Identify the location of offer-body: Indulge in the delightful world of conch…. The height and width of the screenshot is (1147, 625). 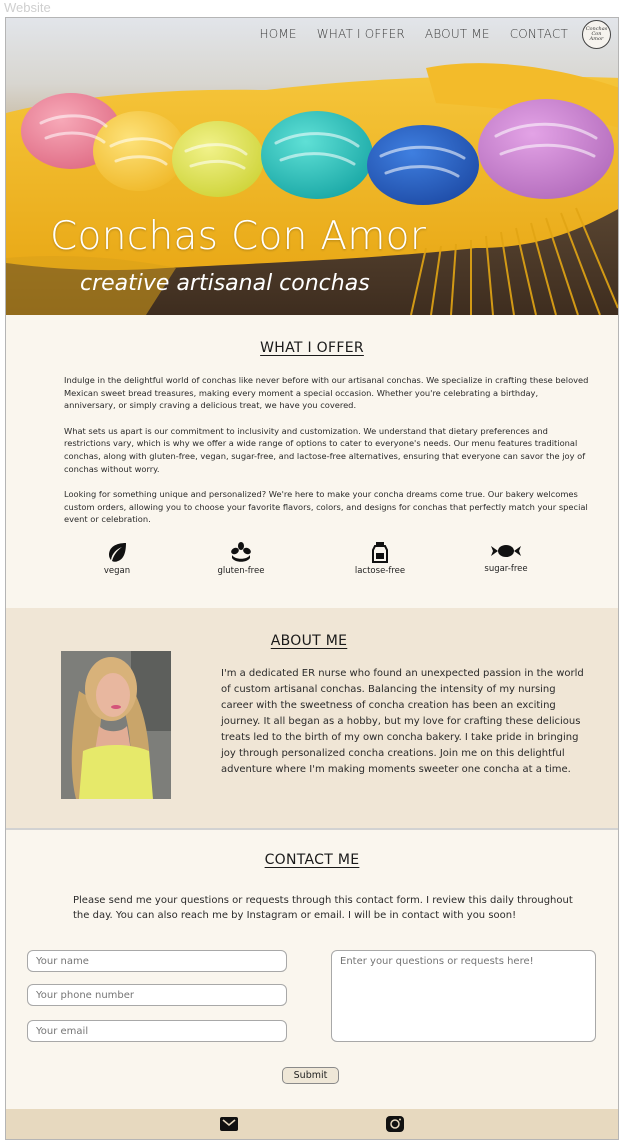
(326, 456).